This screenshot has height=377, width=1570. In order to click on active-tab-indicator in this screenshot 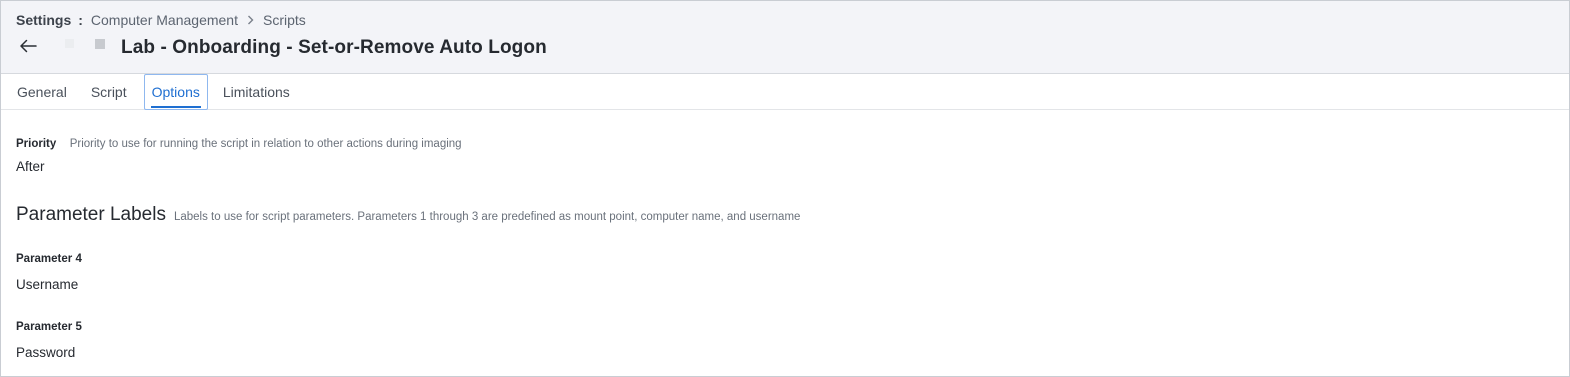, I will do `click(175, 107)`.